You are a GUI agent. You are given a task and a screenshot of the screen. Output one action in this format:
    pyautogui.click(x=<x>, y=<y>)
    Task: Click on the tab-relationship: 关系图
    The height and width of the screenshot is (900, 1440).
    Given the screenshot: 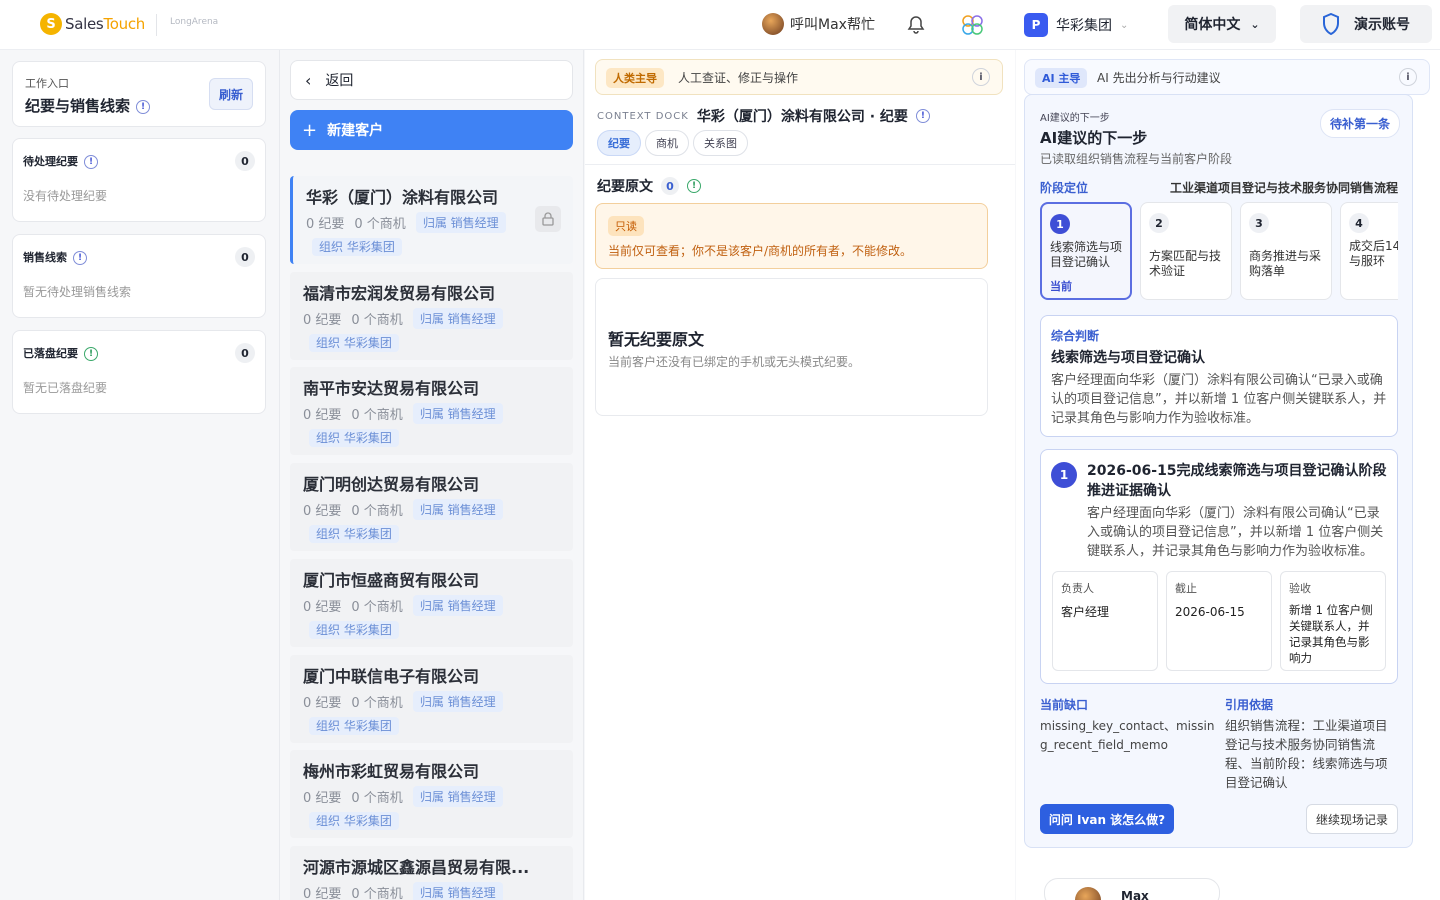 What is the action you would take?
    pyautogui.click(x=720, y=143)
    